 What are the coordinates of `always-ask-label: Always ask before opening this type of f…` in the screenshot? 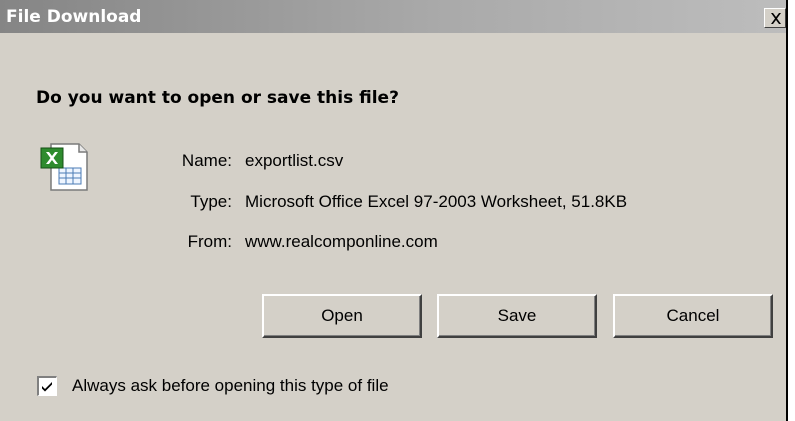 It's located at (230, 386).